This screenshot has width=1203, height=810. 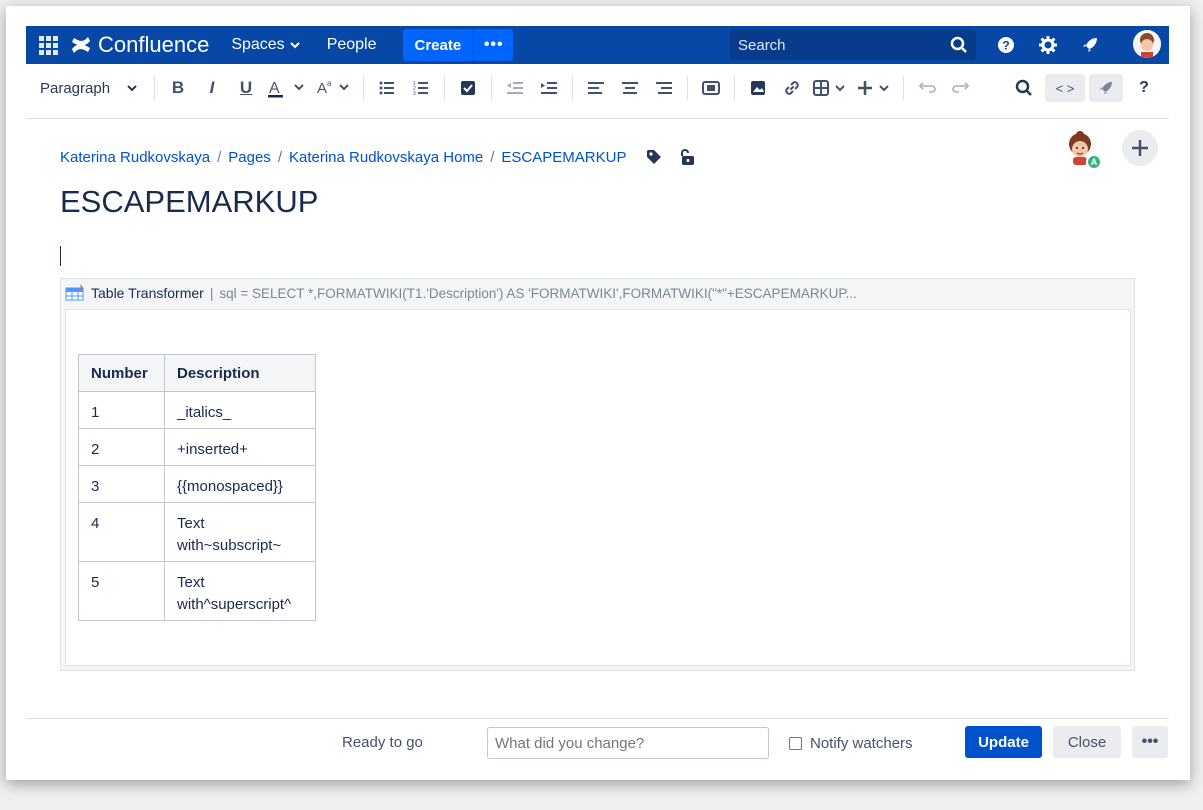 I want to click on app-switcher-icon, so click(x=48, y=45).